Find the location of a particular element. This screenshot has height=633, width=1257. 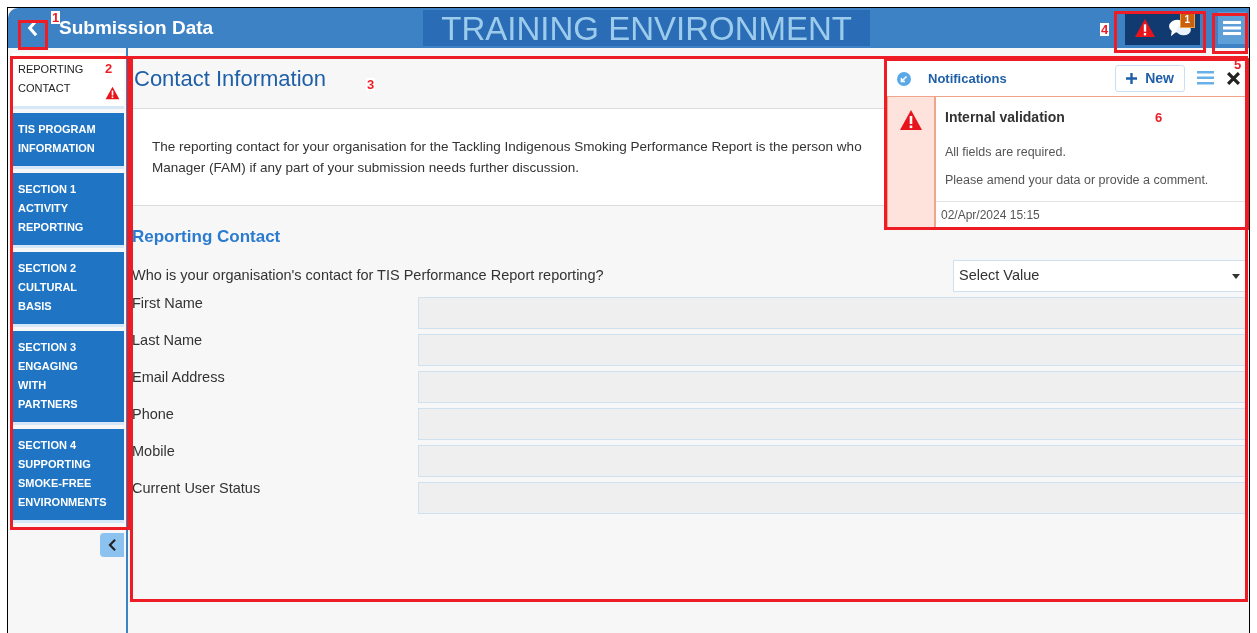

notification-title: Internal validation is located at coordinates (1005, 117).